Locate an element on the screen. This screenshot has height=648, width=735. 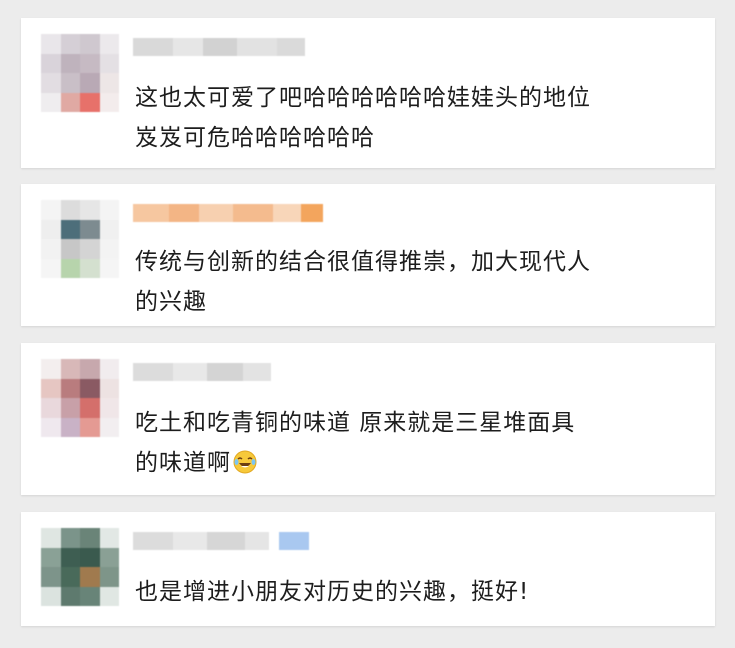
comment-line: 也是增进小朋友对历史的兴趣，挺好! is located at coordinates (332, 592).